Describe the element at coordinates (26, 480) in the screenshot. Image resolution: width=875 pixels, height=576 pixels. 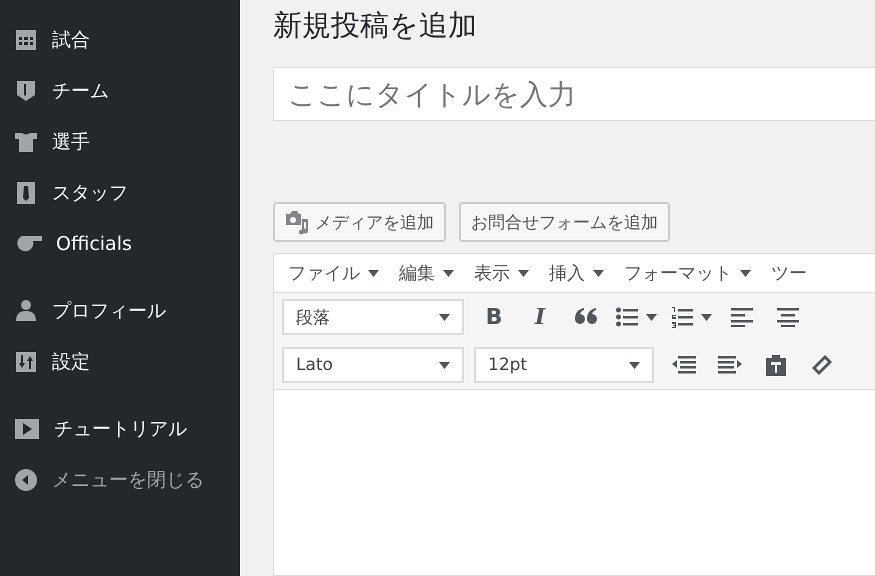
I see `back-icon` at that location.